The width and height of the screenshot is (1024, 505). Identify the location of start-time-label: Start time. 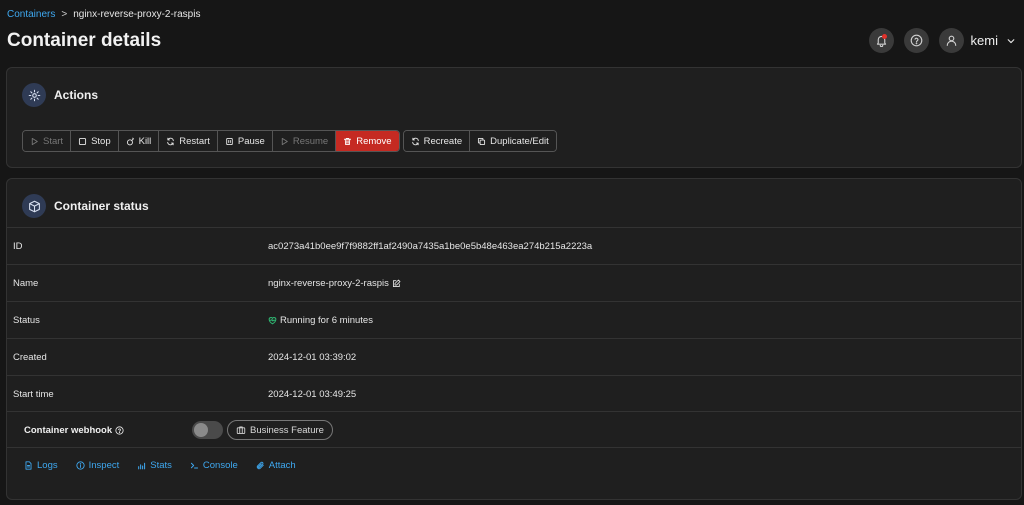
(33, 394).